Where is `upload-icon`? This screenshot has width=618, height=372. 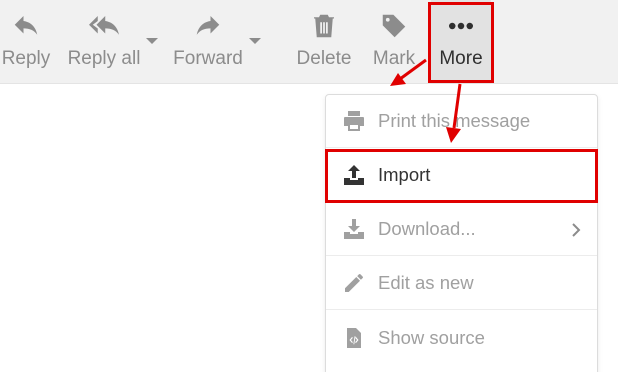 upload-icon is located at coordinates (354, 175).